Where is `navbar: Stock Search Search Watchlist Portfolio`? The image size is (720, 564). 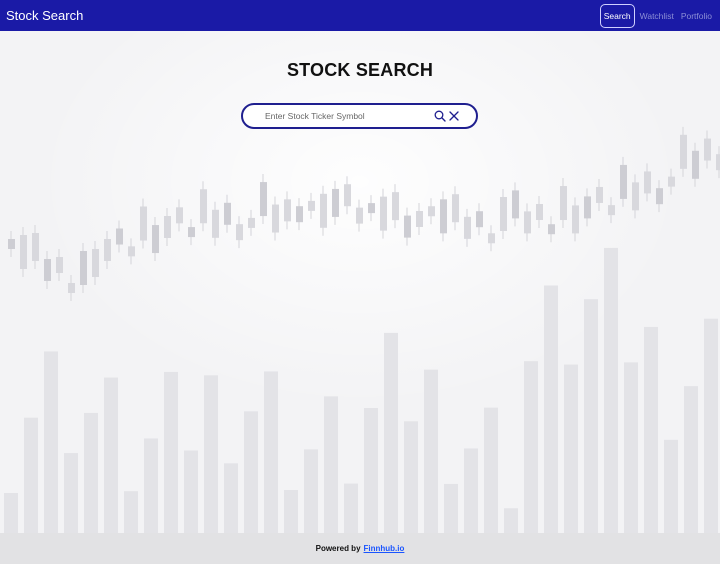
navbar: Stock Search Search Watchlist Portfolio is located at coordinates (360, 15).